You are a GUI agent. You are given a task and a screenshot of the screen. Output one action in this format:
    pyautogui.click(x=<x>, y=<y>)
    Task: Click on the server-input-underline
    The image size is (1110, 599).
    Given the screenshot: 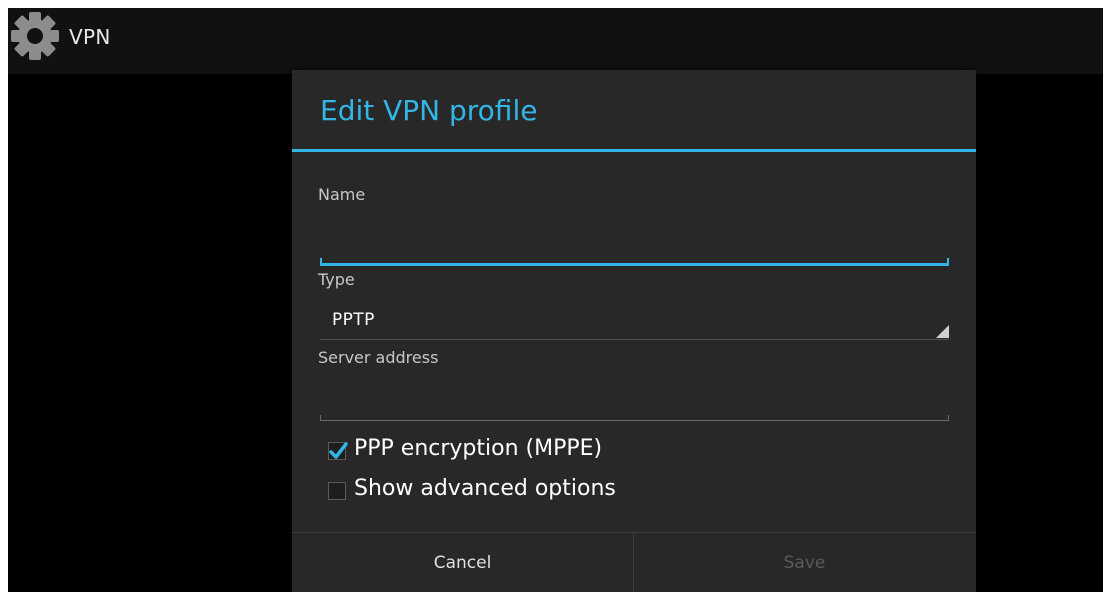 What is the action you would take?
    pyautogui.click(x=634, y=420)
    